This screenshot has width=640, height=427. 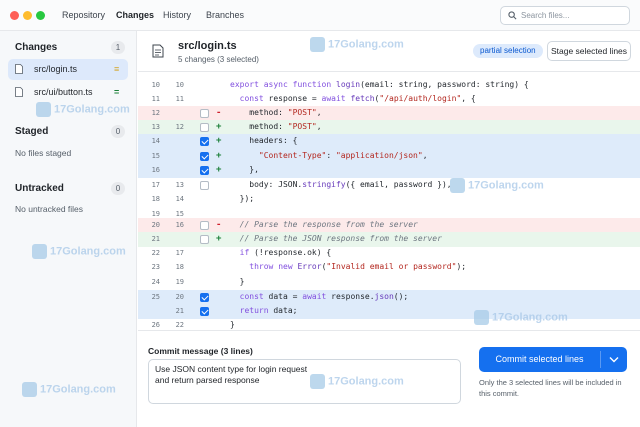 I want to click on staged-empty-text: No files staged, so click(x=43, y=153).